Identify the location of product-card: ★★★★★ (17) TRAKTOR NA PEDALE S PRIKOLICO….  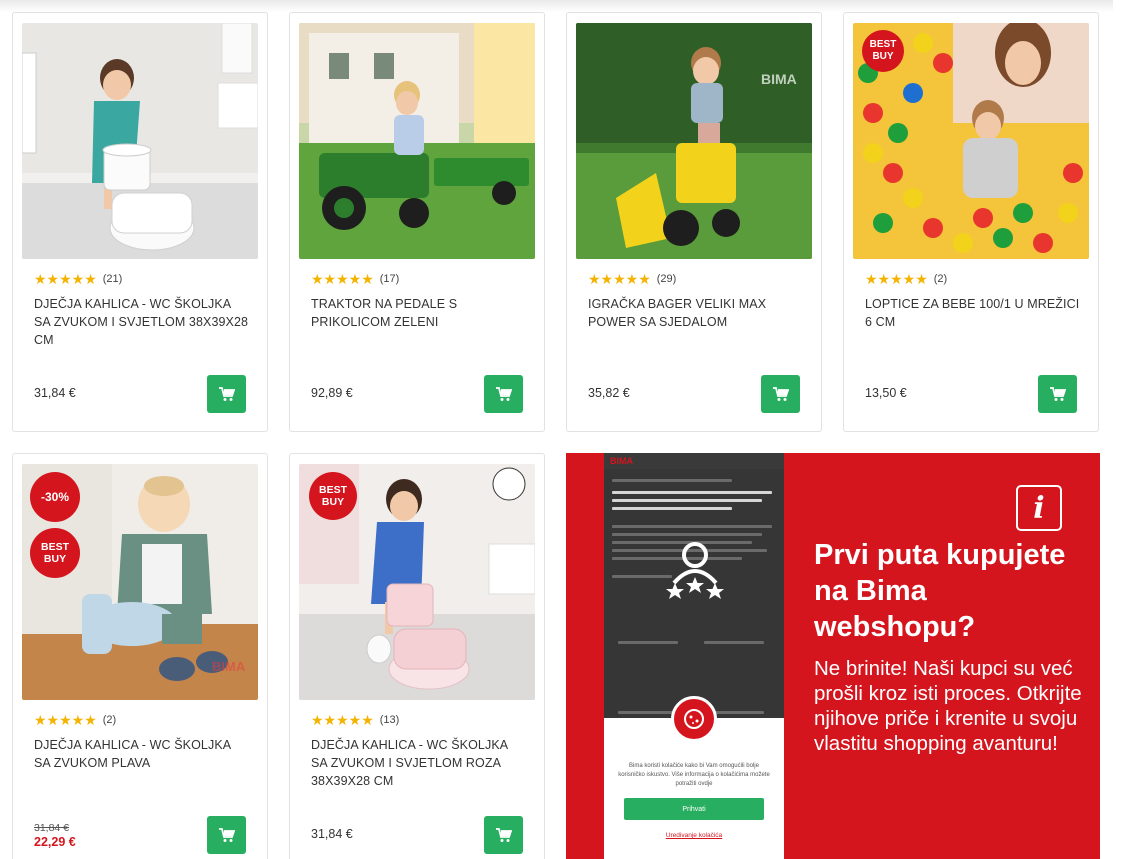
(417, 222).